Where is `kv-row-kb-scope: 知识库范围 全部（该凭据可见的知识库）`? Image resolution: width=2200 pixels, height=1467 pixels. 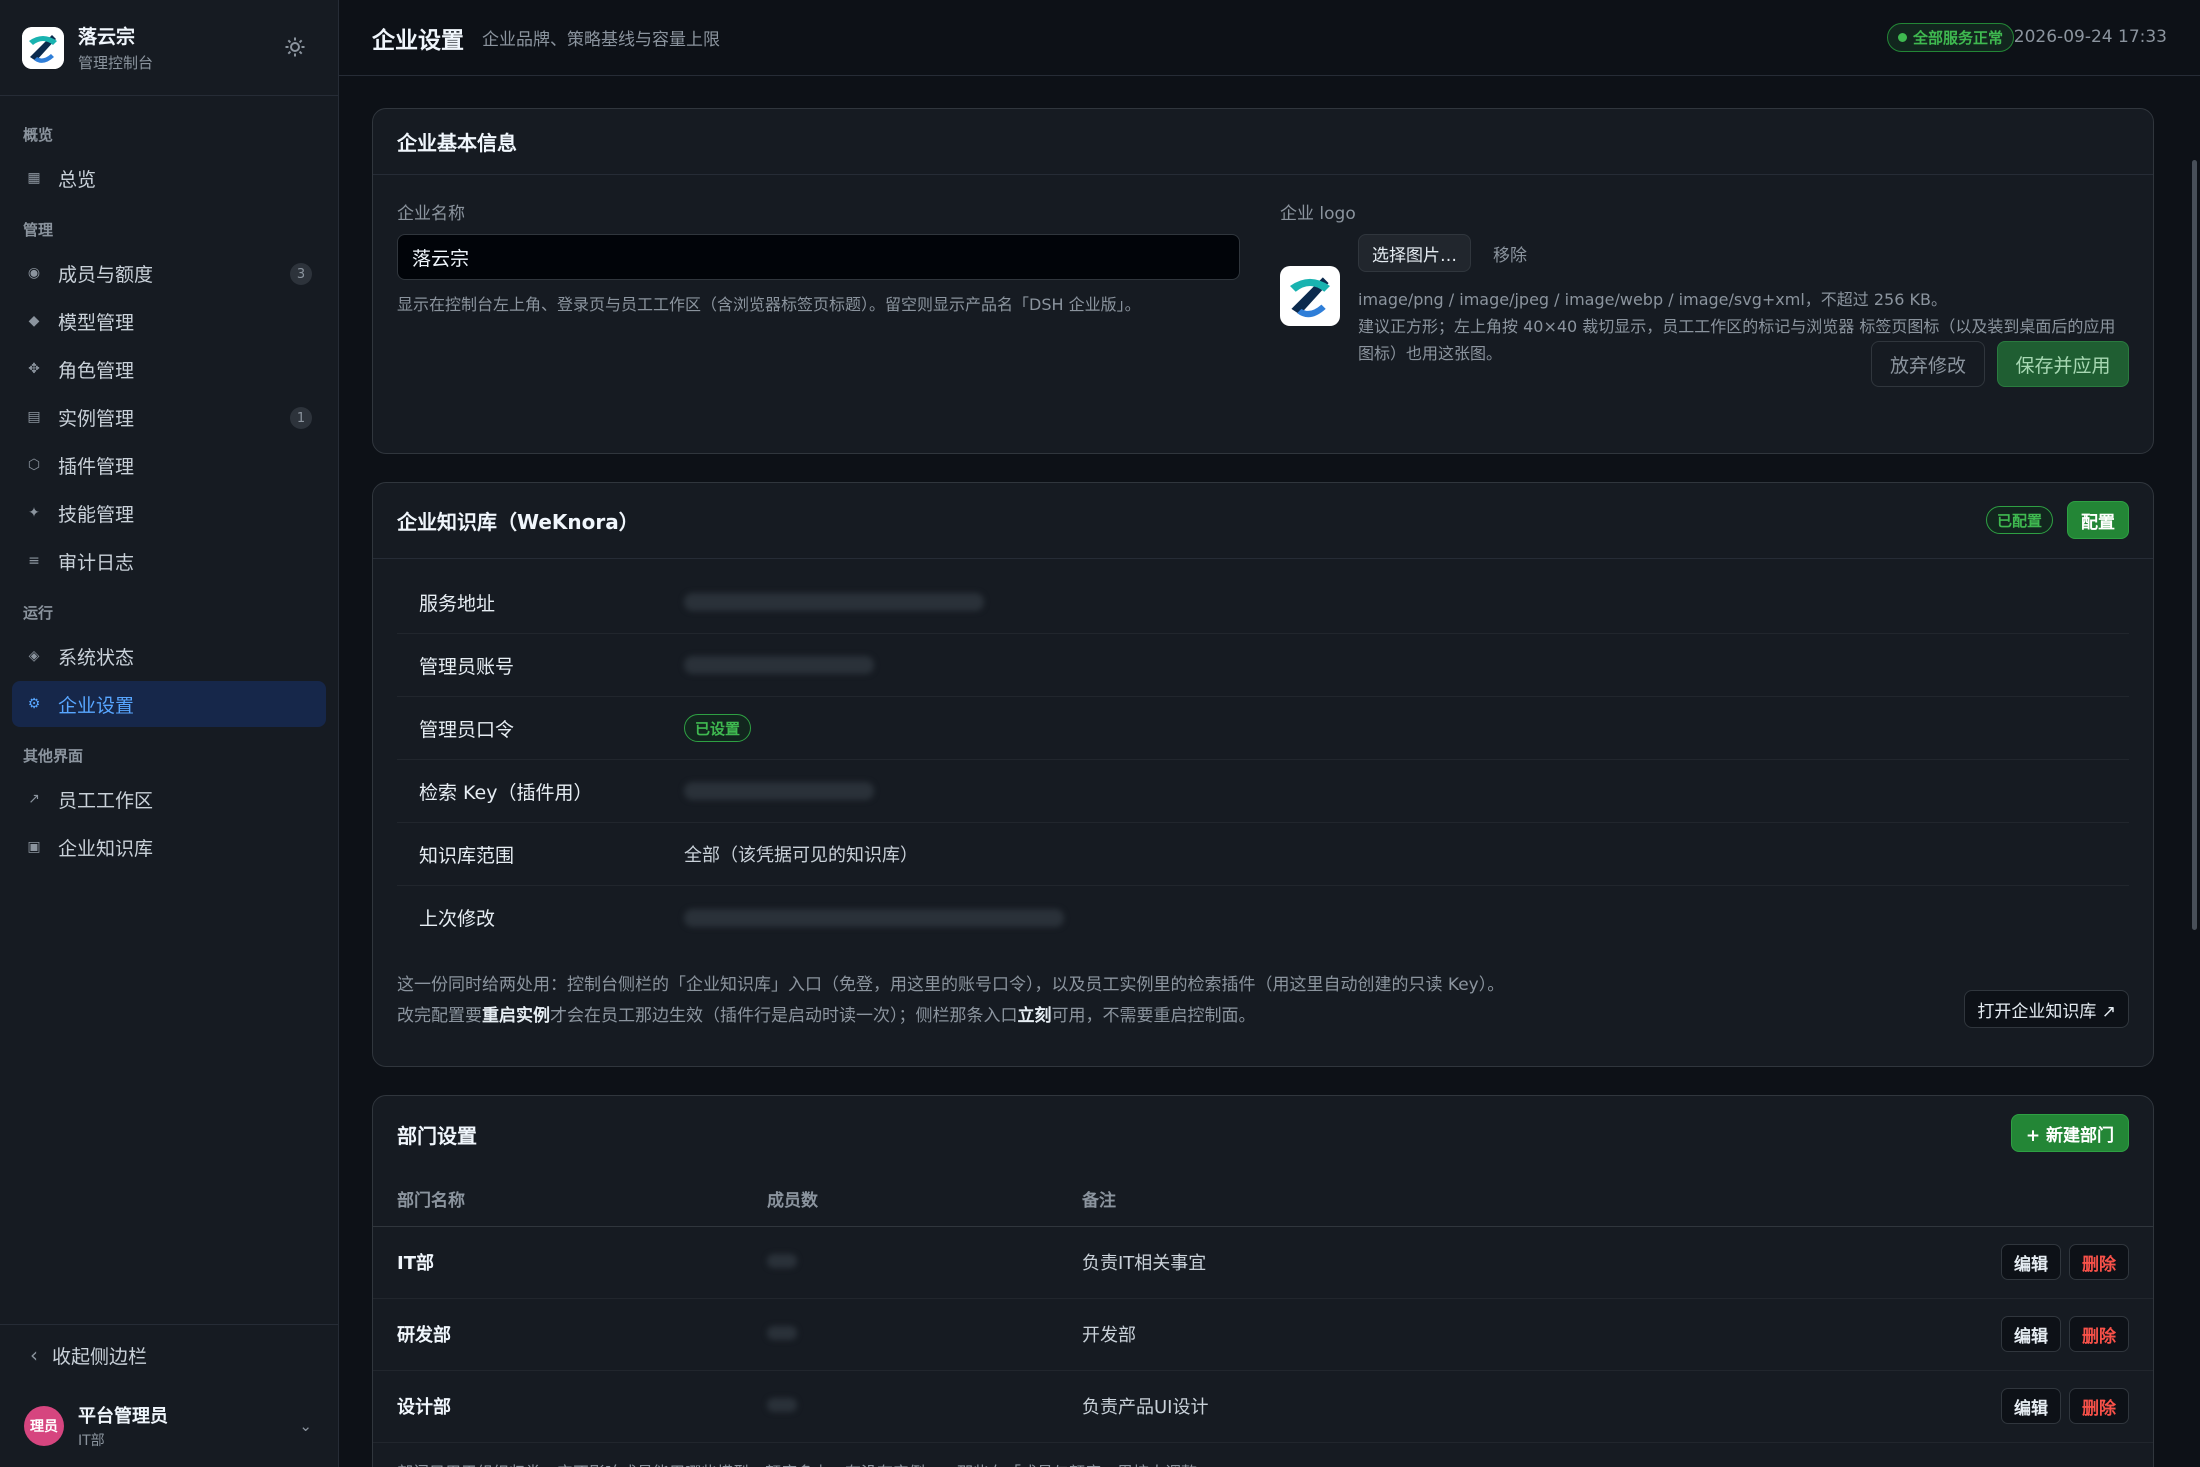 kv-row-kb-scope: 知识库范围 全部（该凭据可见的知识库） is located at coordinates (1263, 854).